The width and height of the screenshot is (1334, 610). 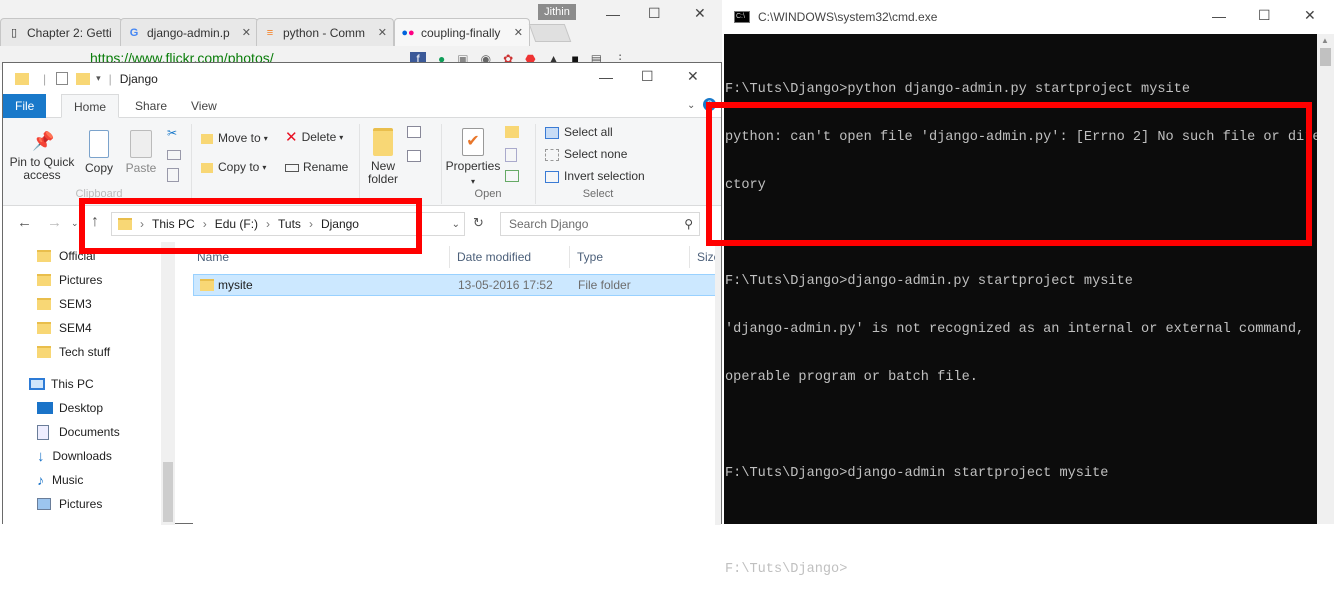 I want to click on search-icon: ⚲, so click(x=688, y=224).